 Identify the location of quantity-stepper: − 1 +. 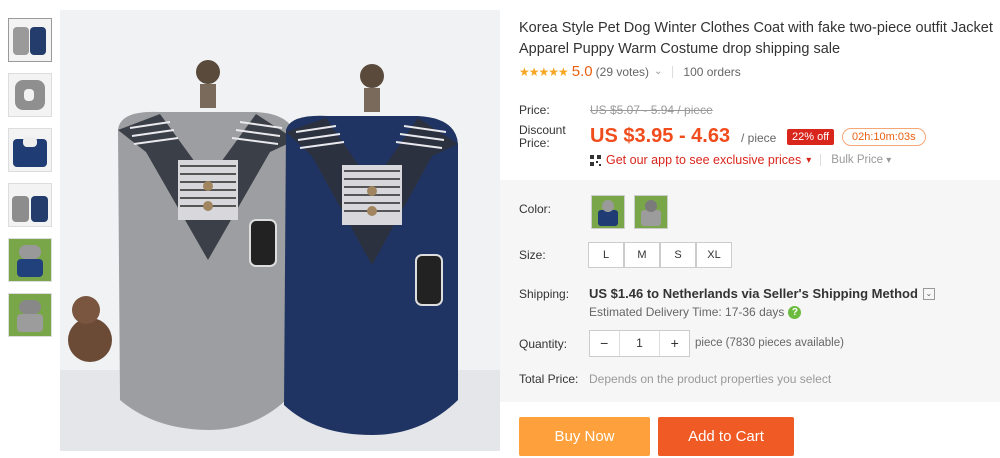
(639, 343).